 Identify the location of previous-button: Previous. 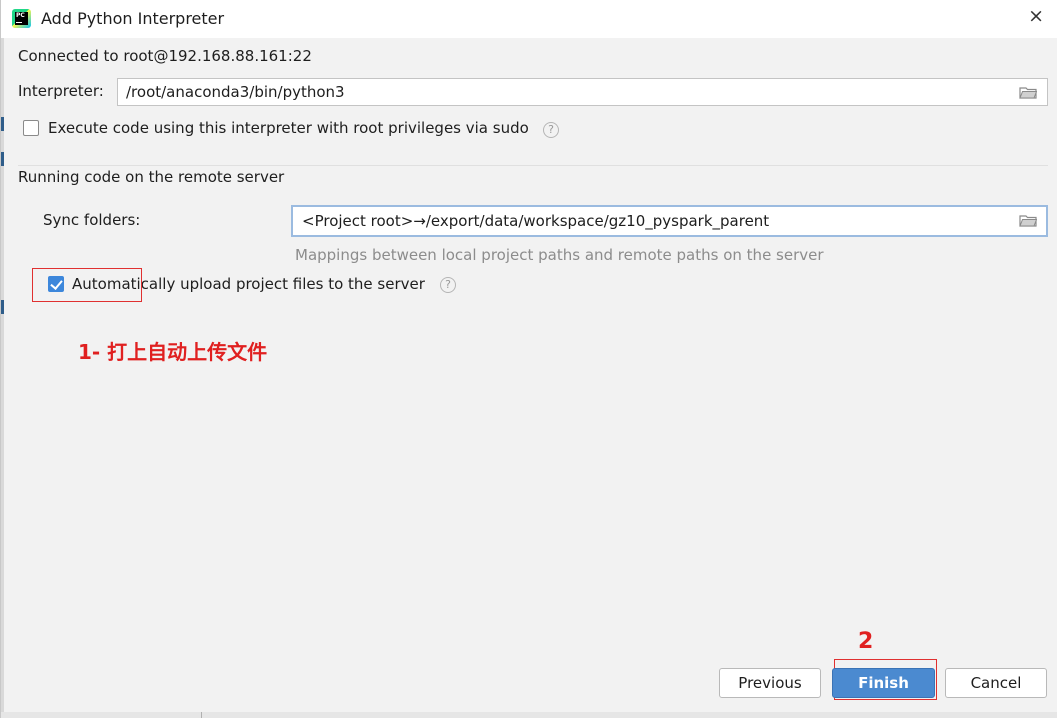
(770, 683).